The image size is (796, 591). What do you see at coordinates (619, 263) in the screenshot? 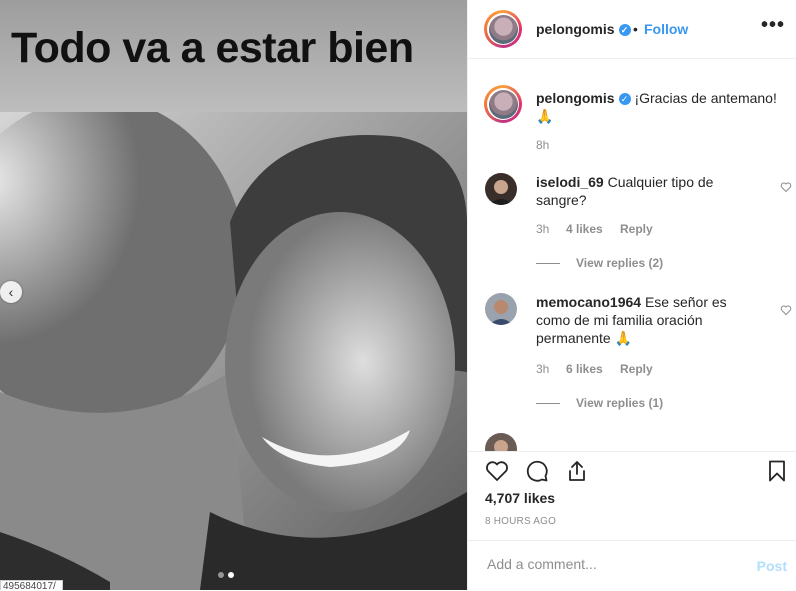
I see `view-replies-label: View replies (2)` at bounding box center [619, 263].